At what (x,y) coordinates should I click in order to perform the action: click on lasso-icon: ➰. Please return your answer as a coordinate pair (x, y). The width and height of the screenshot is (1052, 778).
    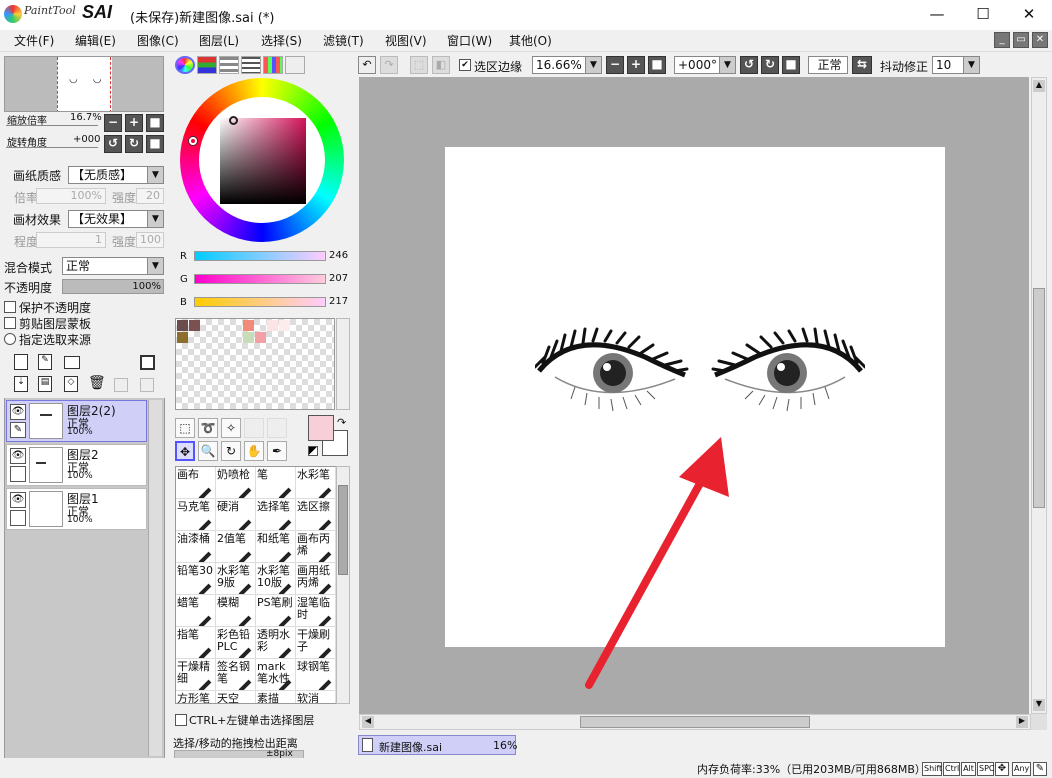
    Looking at the image, I should click on (208, 428).